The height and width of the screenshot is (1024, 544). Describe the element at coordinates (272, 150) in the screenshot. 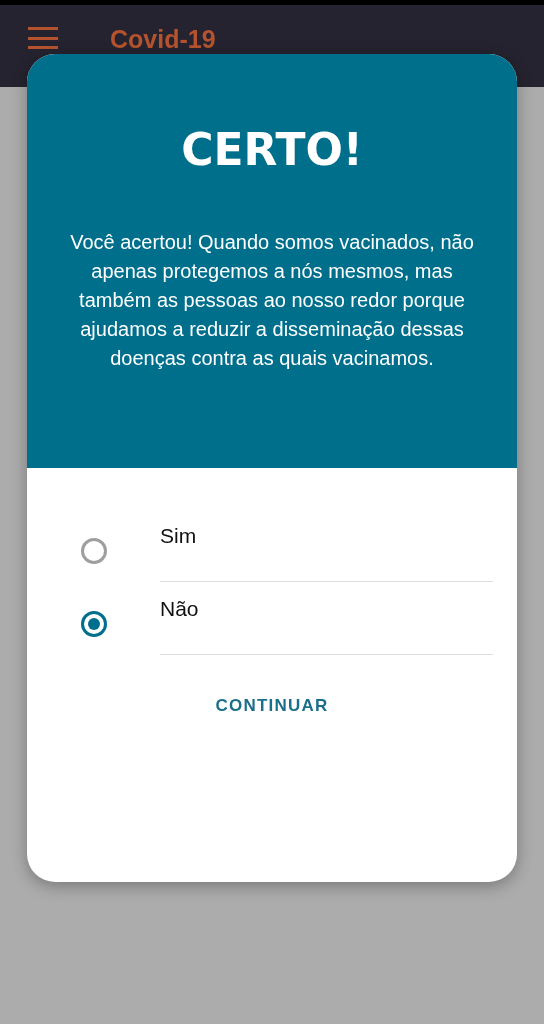

I see `dialog-title: CERTO!` at that location.